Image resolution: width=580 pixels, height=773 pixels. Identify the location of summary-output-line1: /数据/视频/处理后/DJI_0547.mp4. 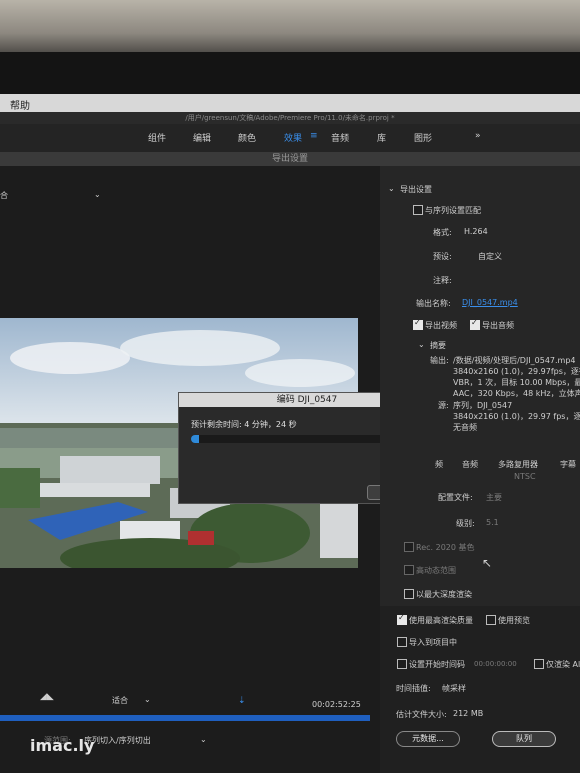
(514, 360).